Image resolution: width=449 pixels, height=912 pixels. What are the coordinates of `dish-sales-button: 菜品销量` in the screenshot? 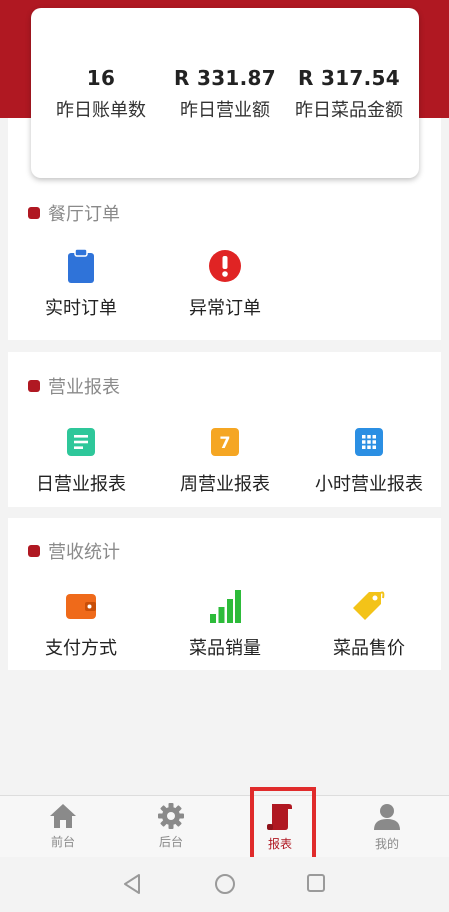 It's located at (225, 624).